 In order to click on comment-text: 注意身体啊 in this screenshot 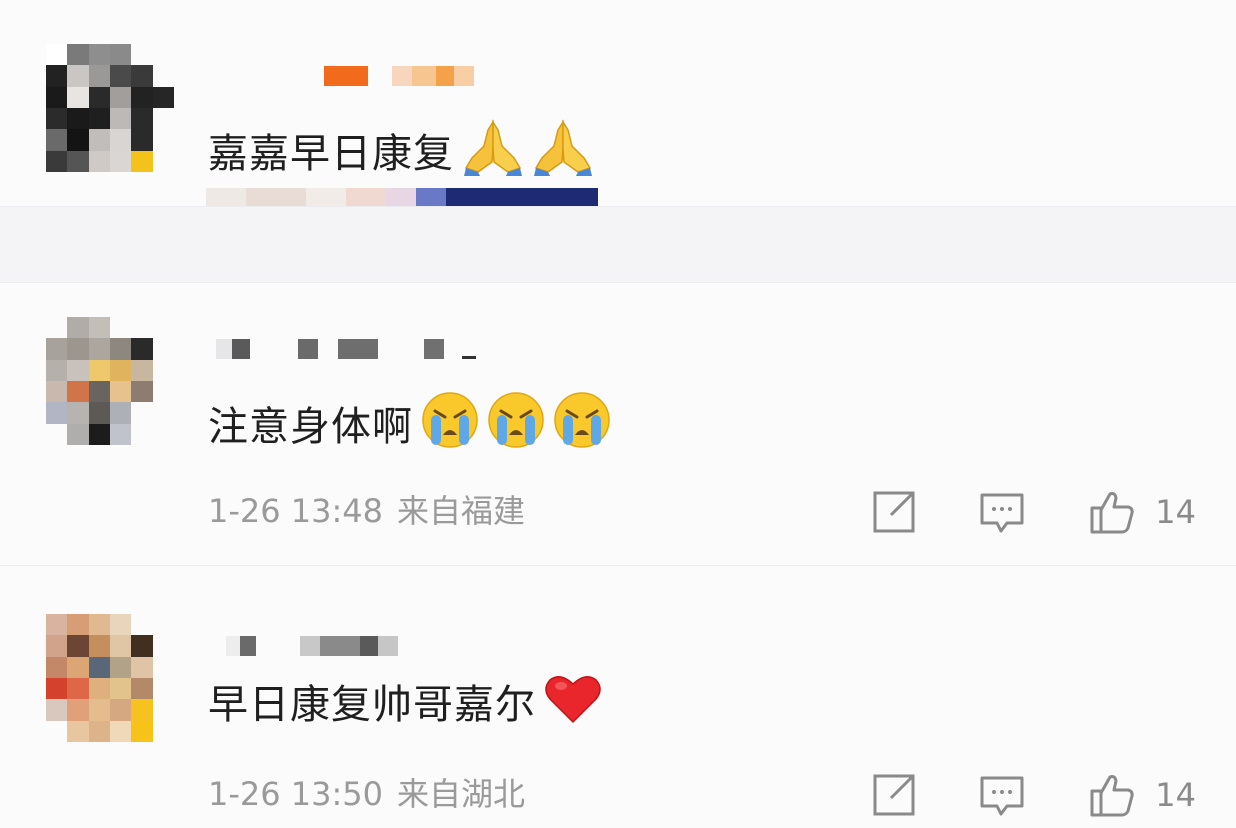, I will do `click(409, 426)`.